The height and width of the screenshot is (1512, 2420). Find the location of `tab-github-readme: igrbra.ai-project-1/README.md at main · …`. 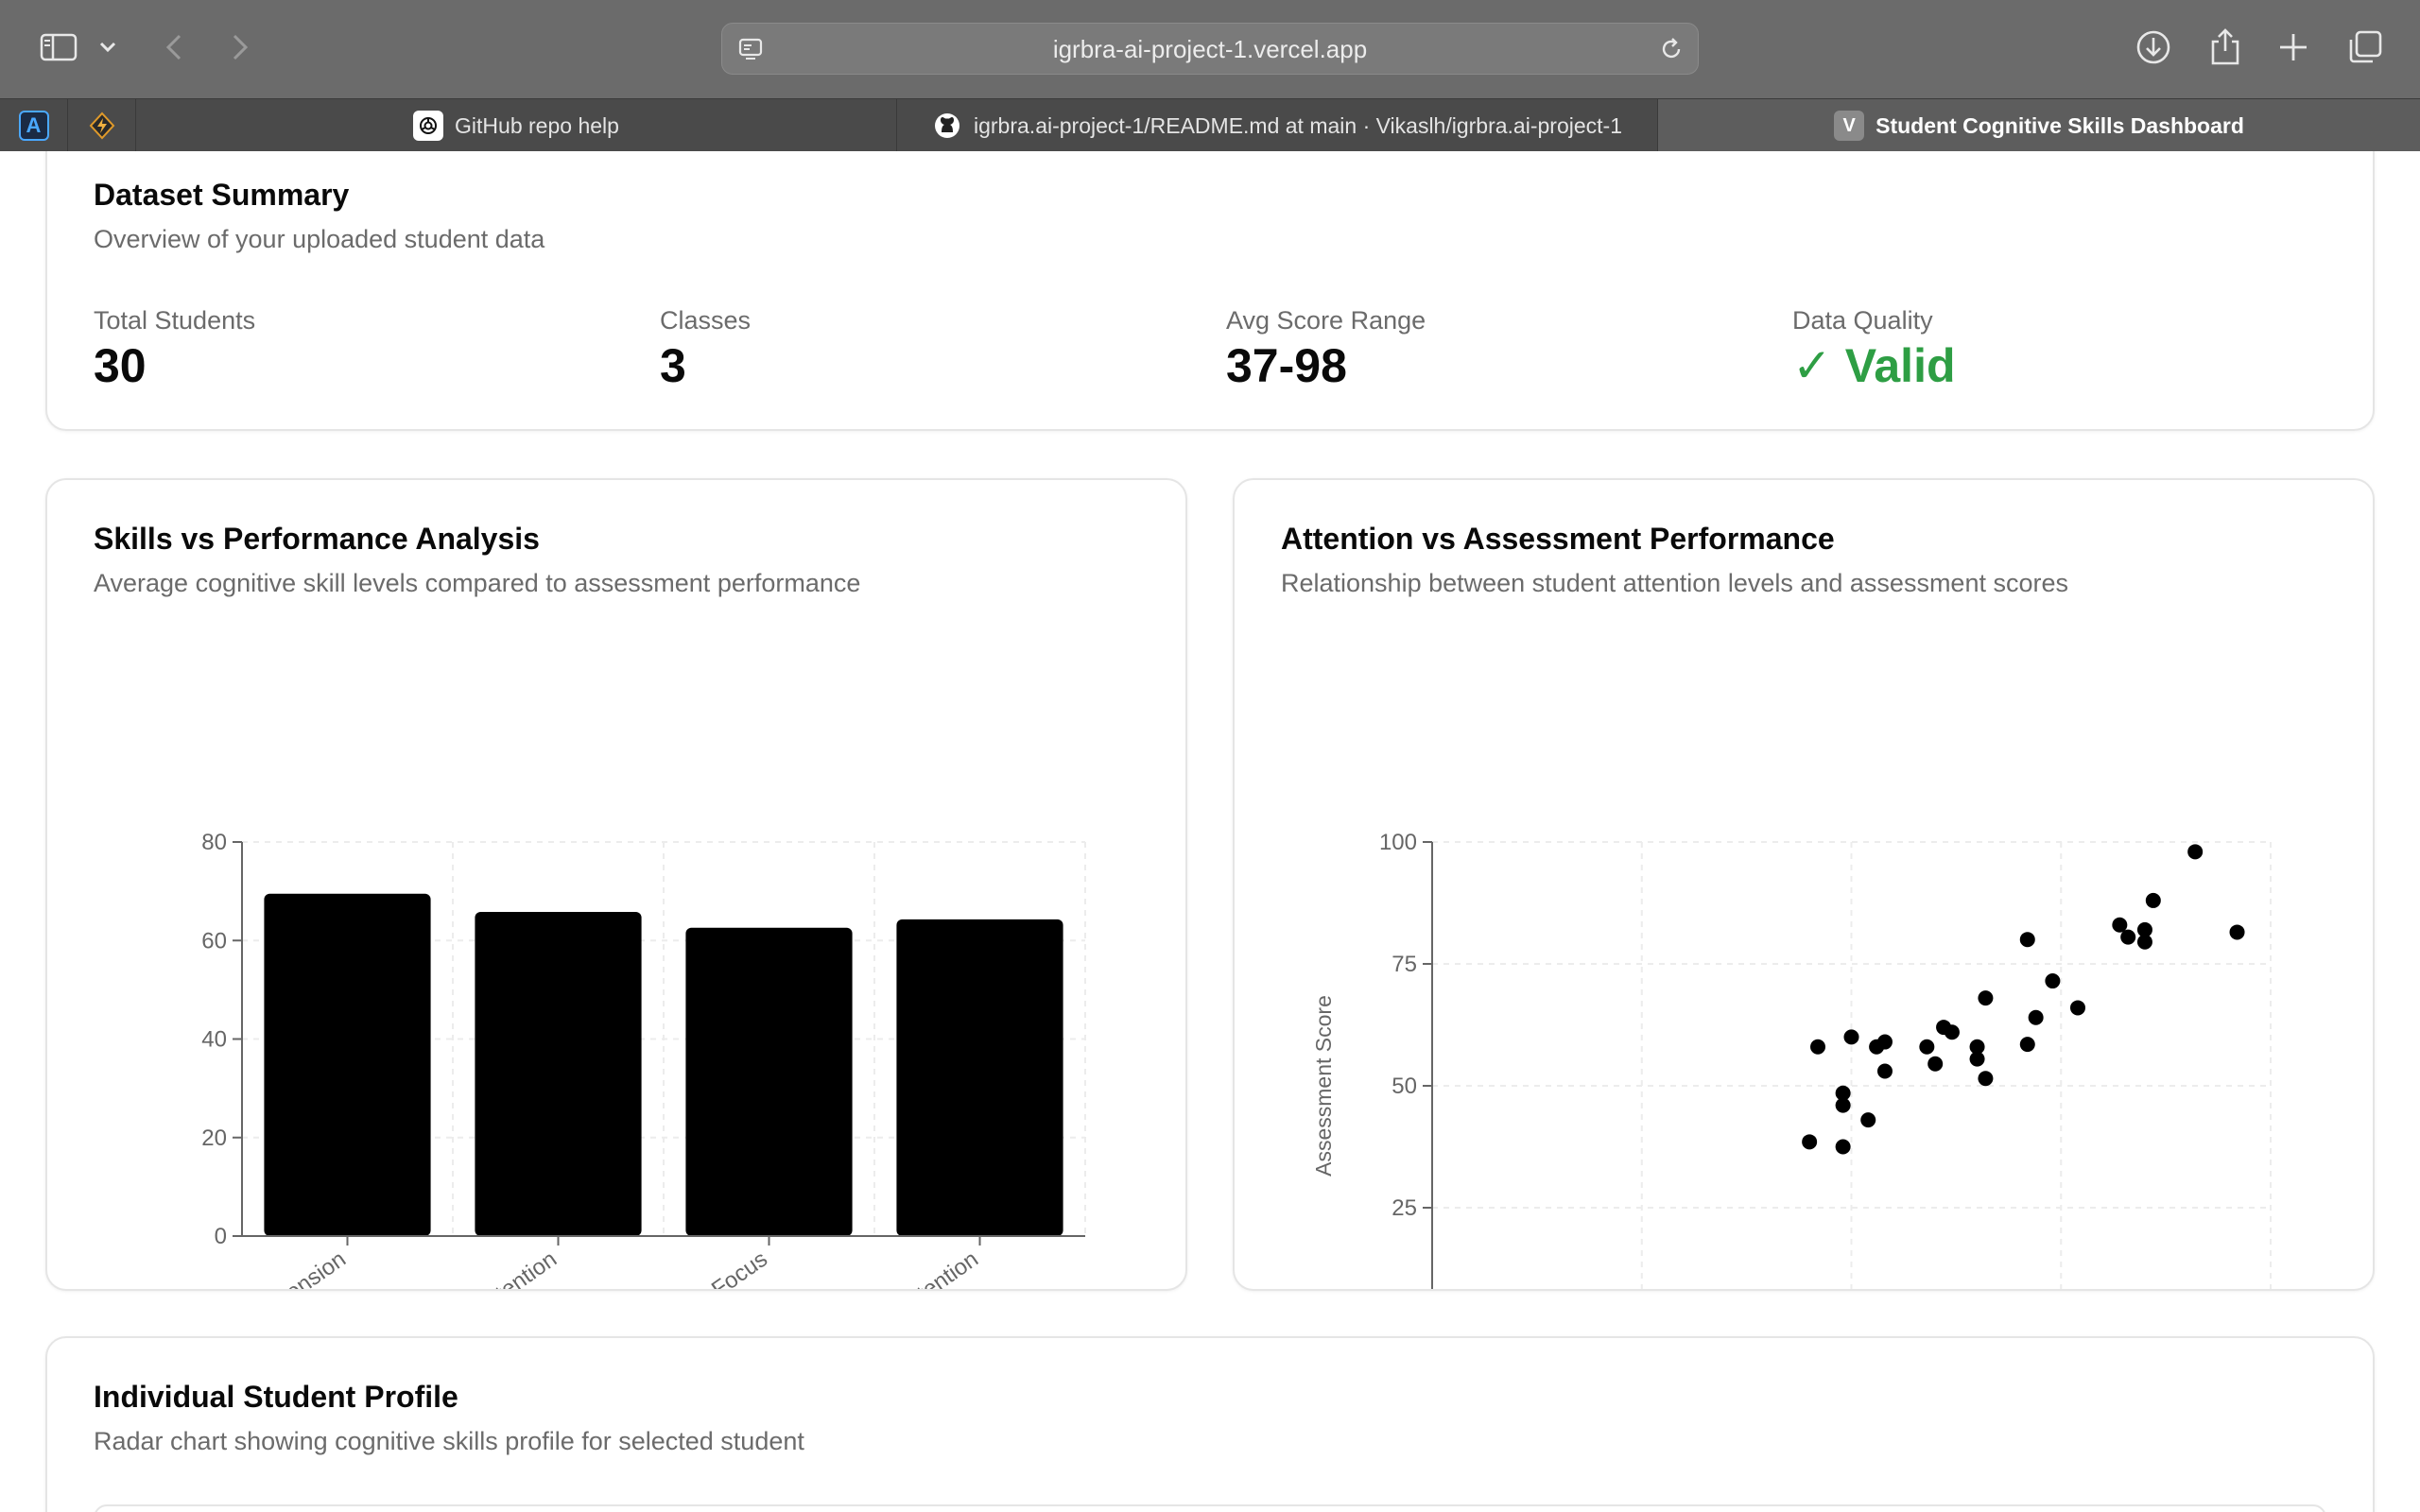

tab-github-readme: igrbra.ai-project-1/README.md at main · … is located at coordinates (1277, 125).